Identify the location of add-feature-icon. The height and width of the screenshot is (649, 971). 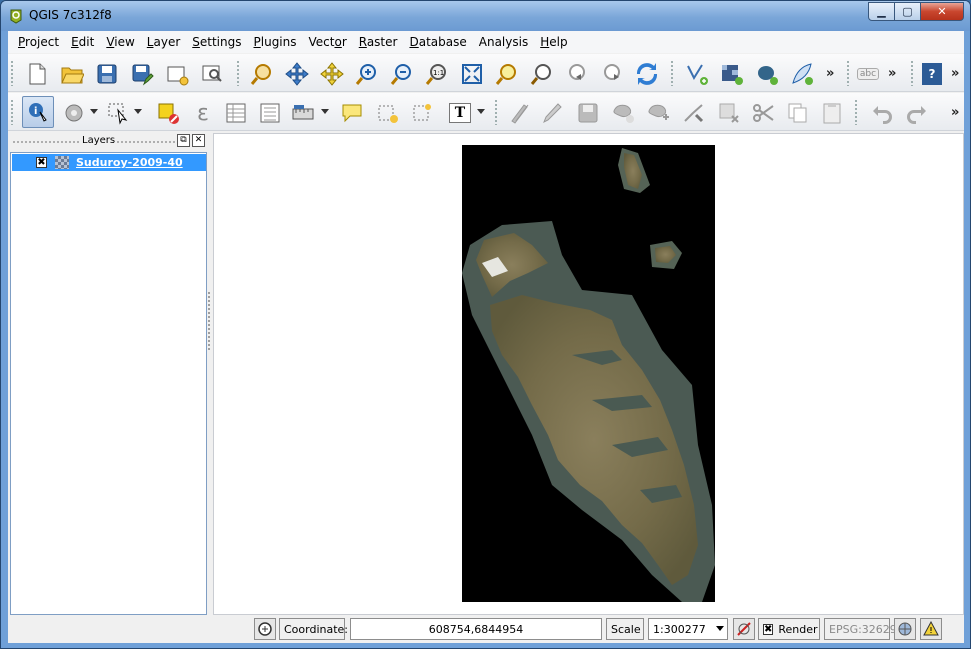
(624, 113).